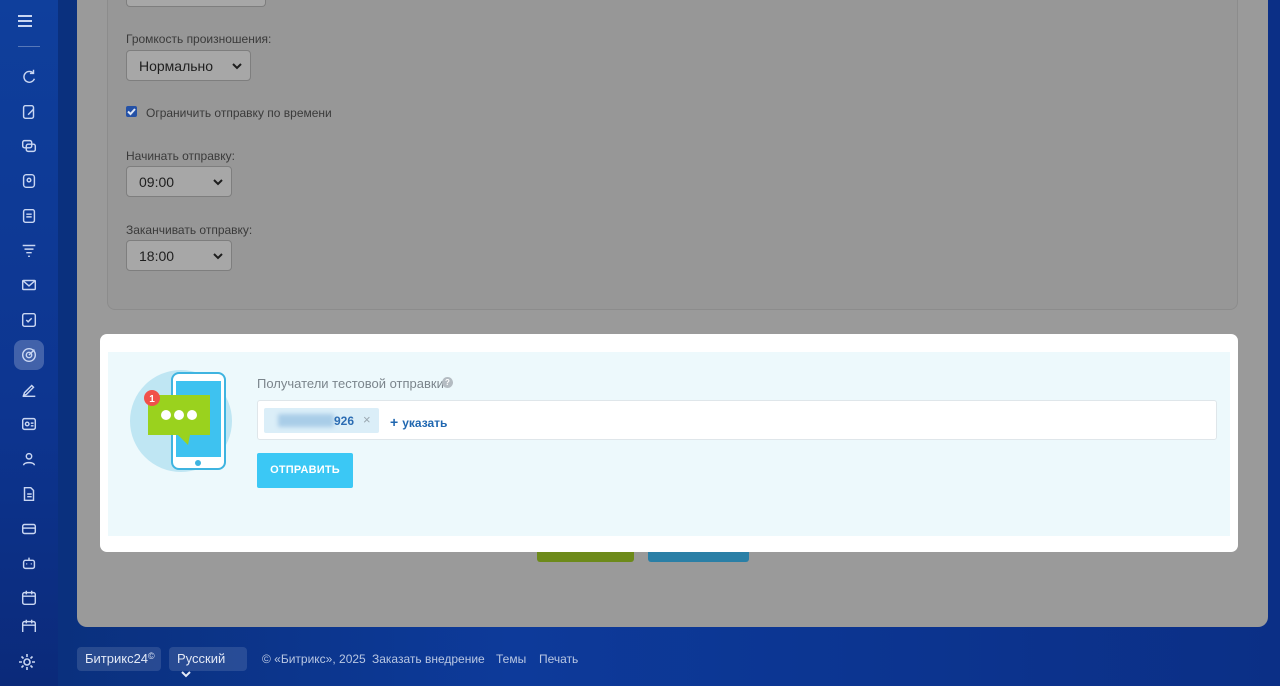 Image resolution: width=1280 pixels, height=686 pixels. I want to click on left-sidebar, so click(29, 343).